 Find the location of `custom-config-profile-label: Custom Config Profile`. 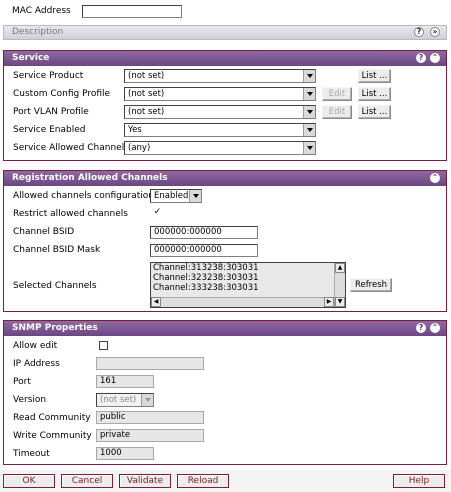

custom-config-profile-label: Custom Config Profile is located at coordinates (62, 94).